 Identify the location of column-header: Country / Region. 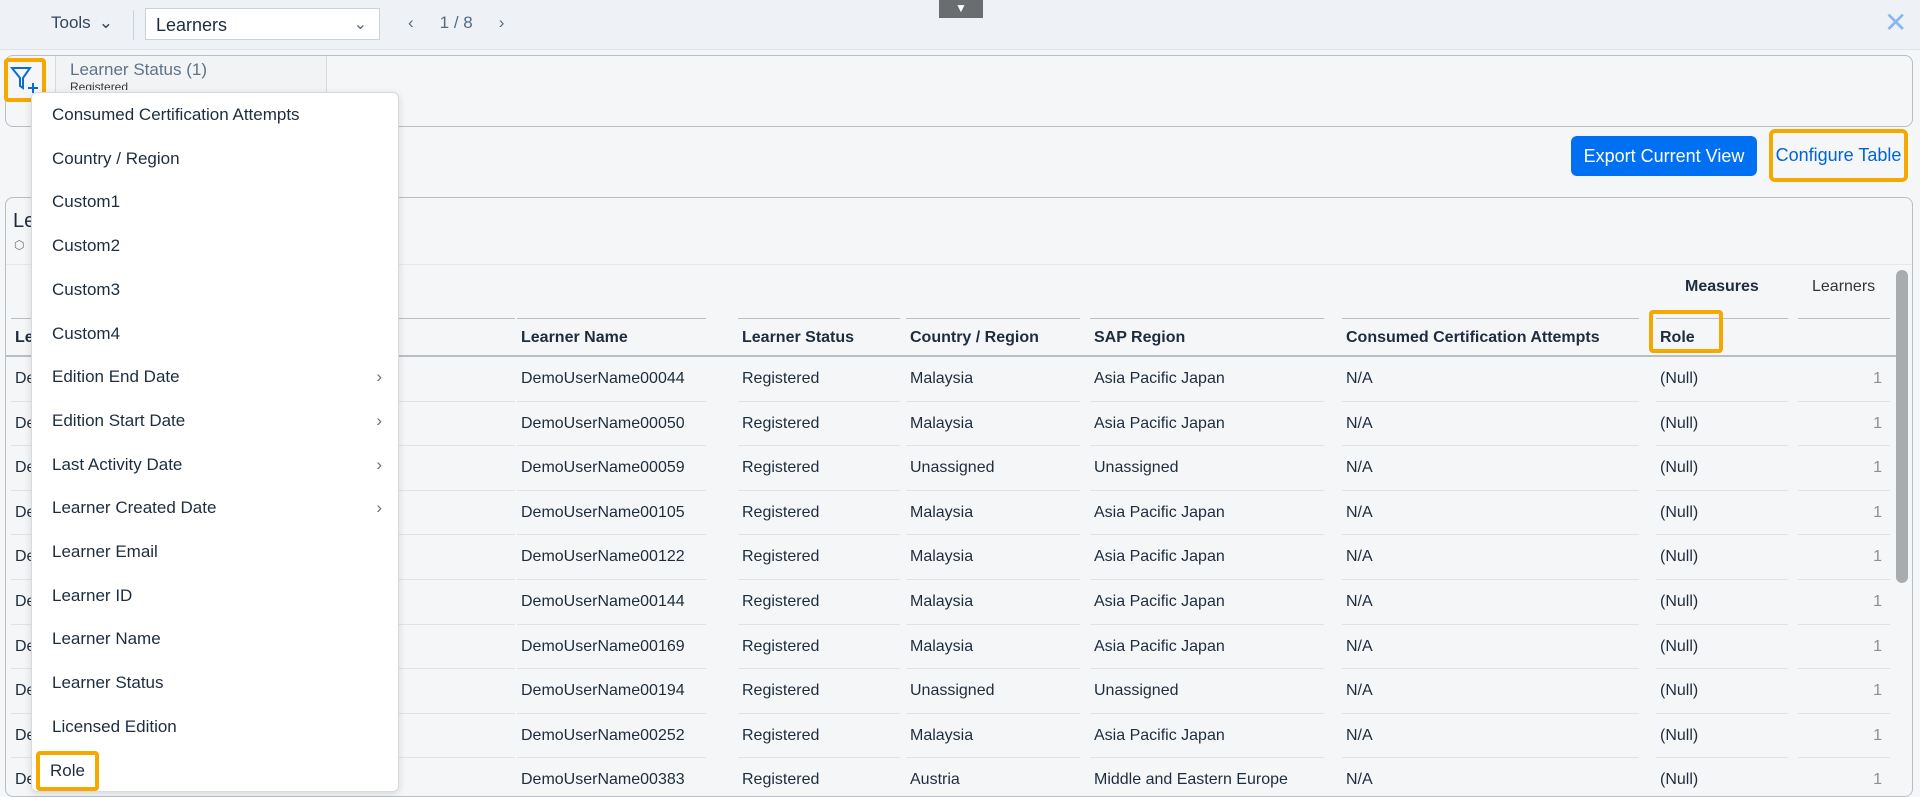
(993, 337).